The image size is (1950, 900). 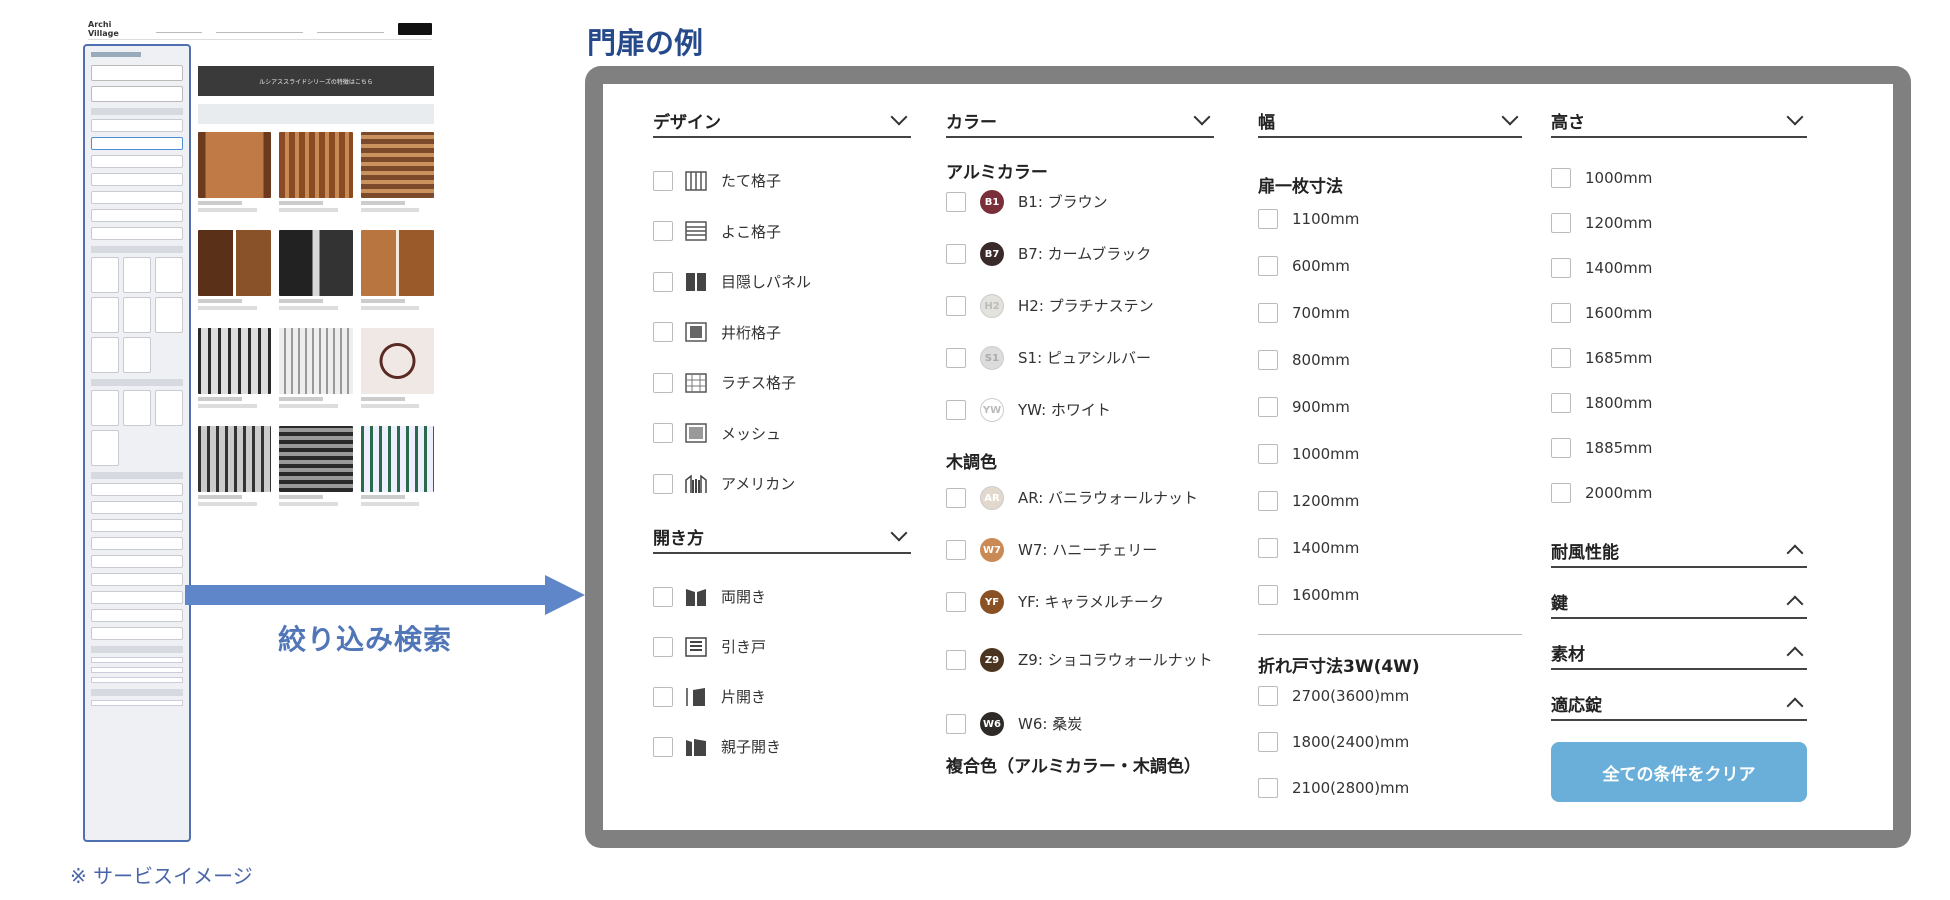 I want to click on opening-option: 親子開き, so click(x=717, y=746).